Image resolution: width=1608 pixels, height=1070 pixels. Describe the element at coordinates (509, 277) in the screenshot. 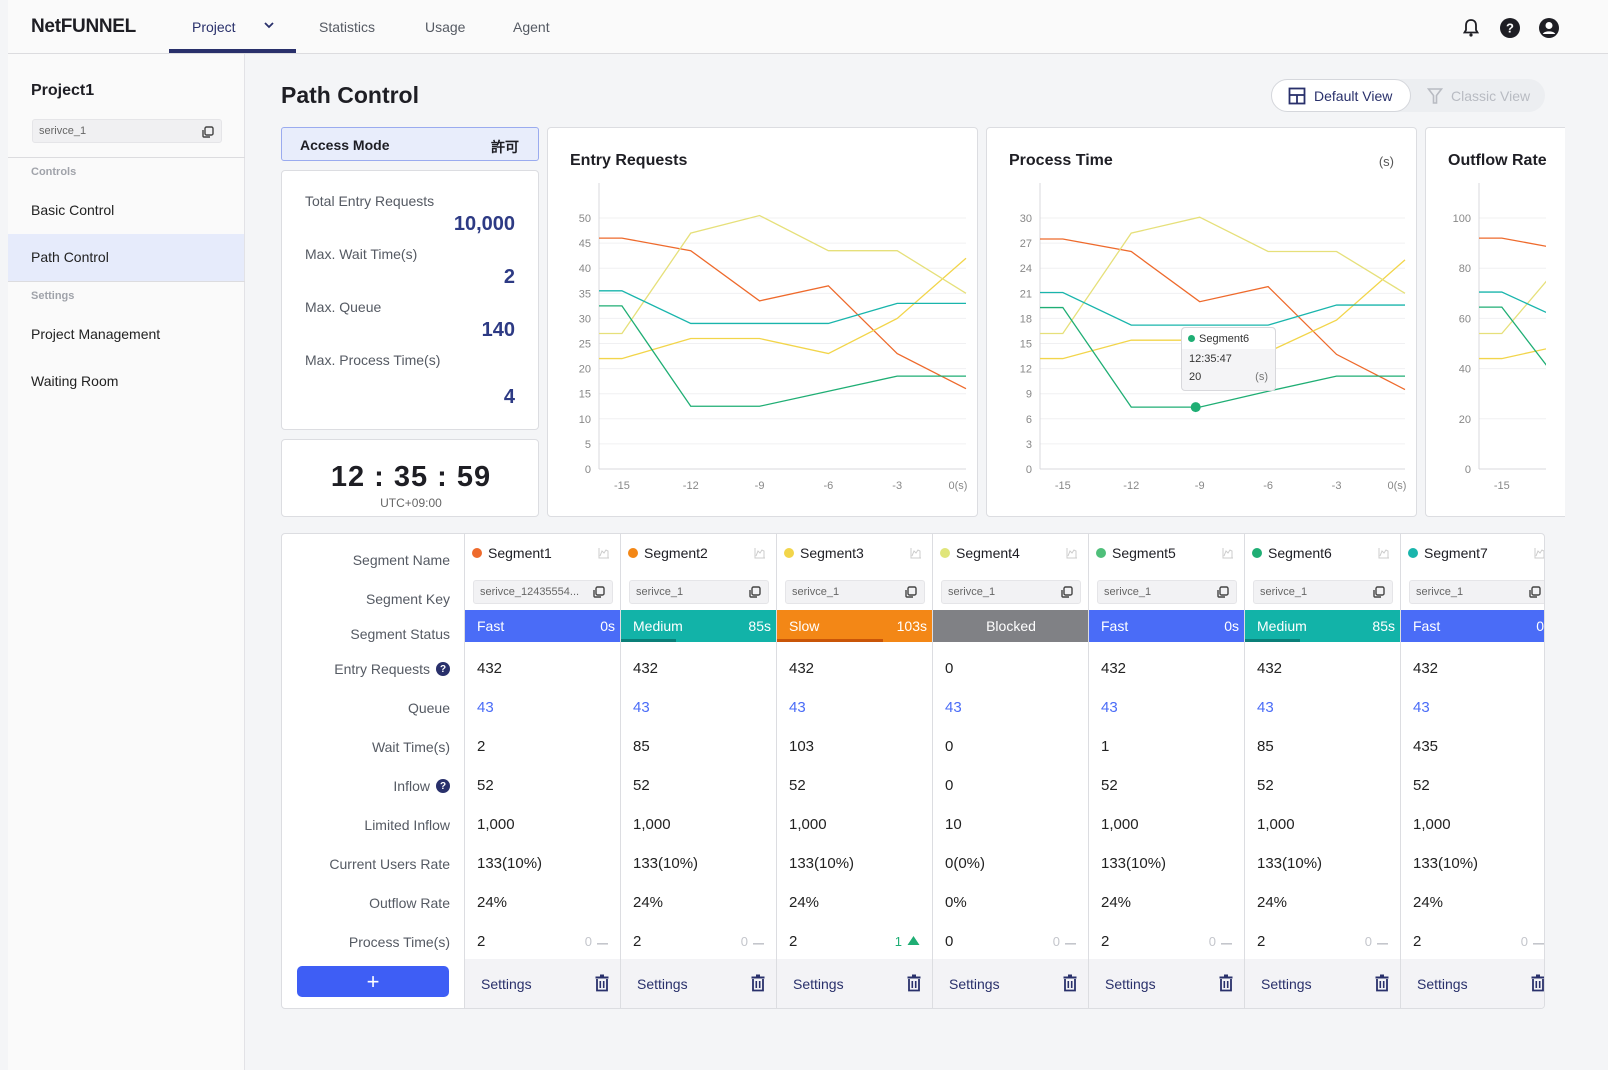

I see `stat-value: 2` at that location.